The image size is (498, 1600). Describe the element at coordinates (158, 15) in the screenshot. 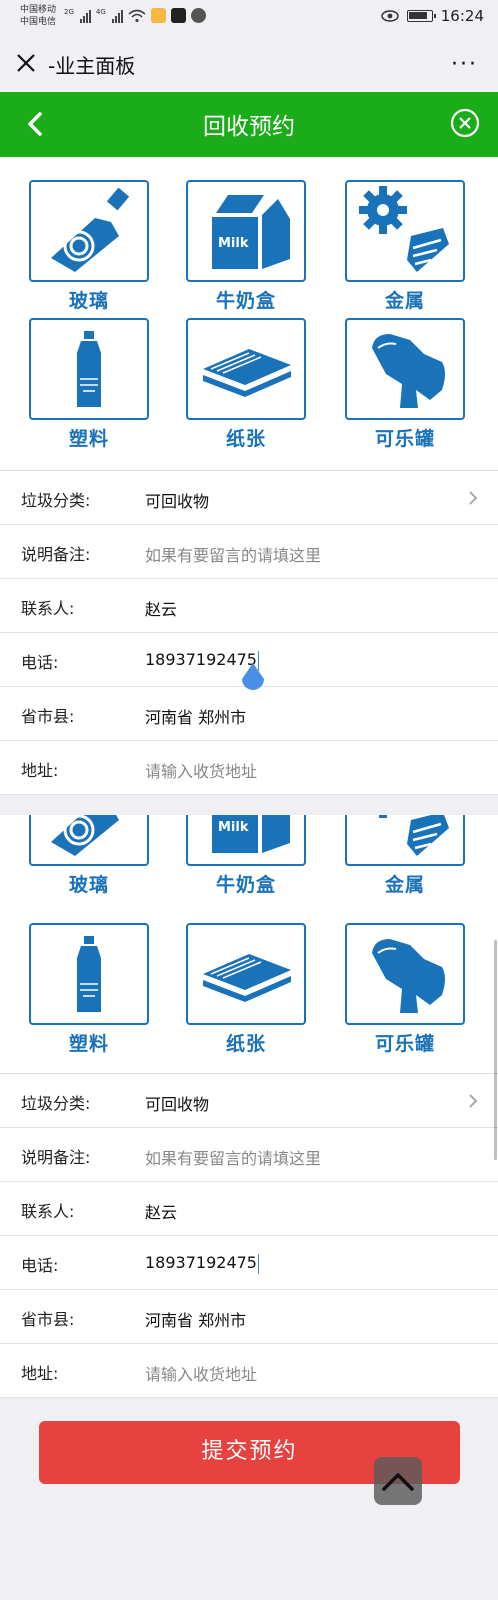

I see `mail-app-icon` at that location.